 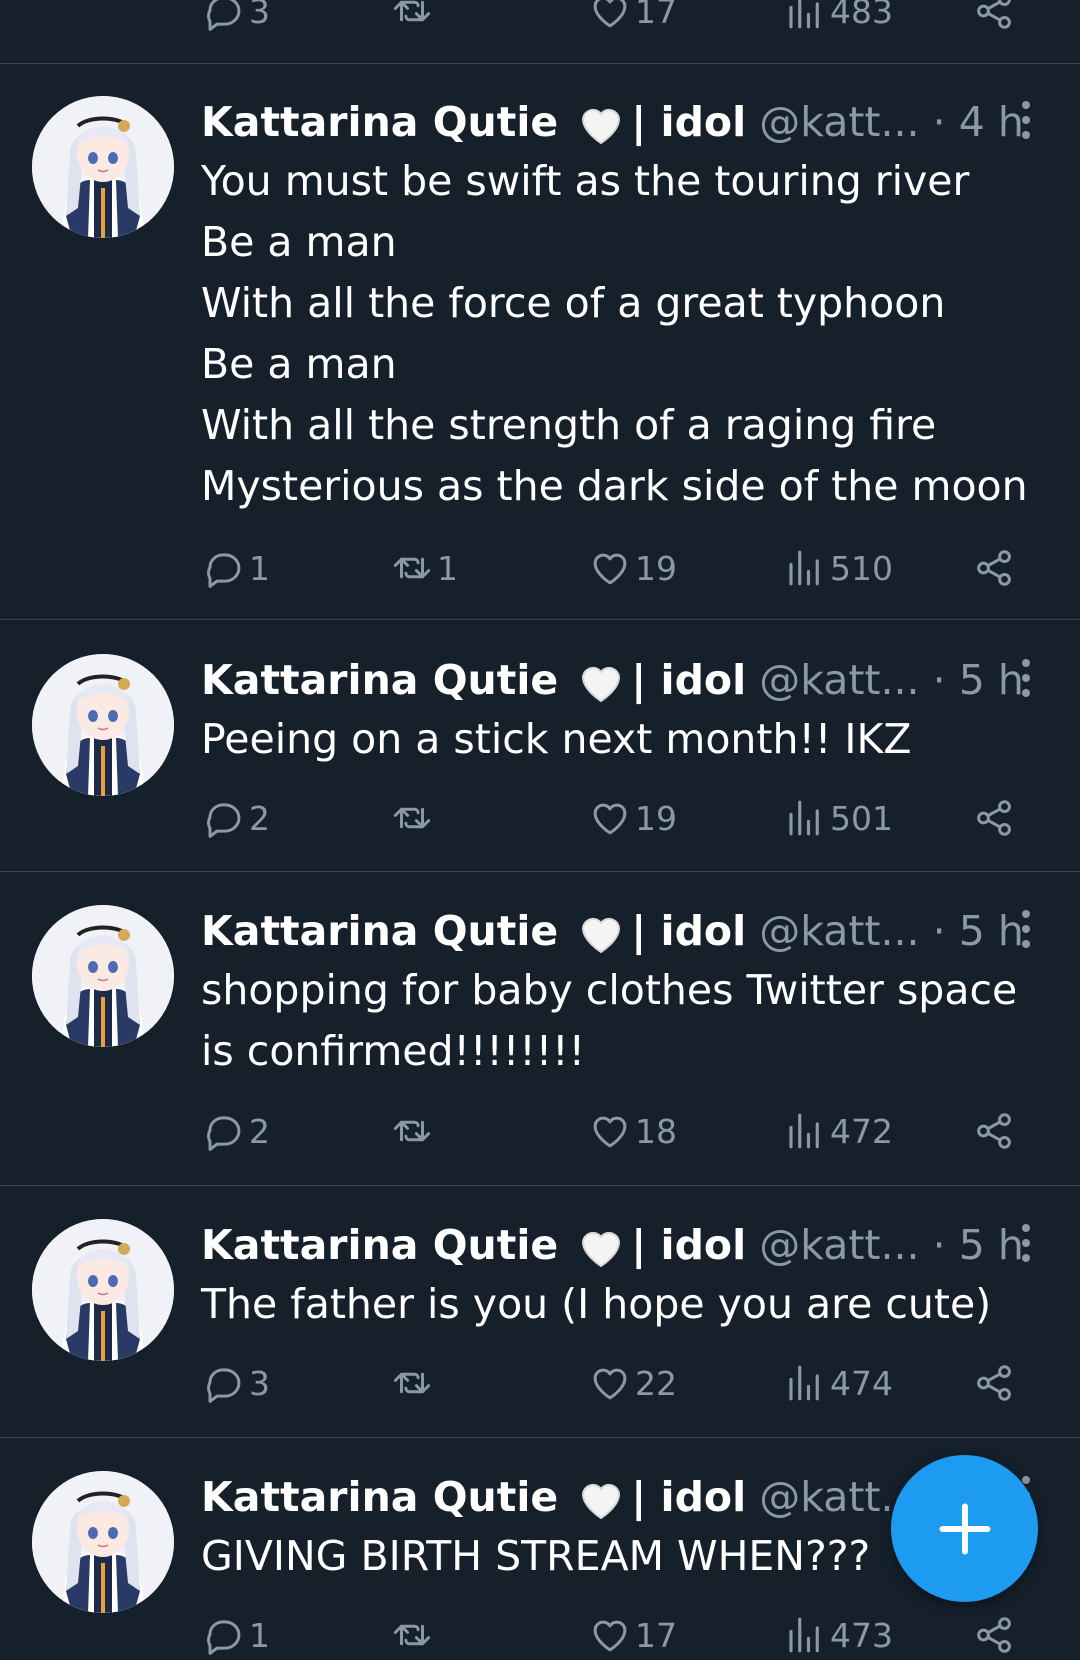 I want to click on views-button: 473, so click(x=838, y=1635).